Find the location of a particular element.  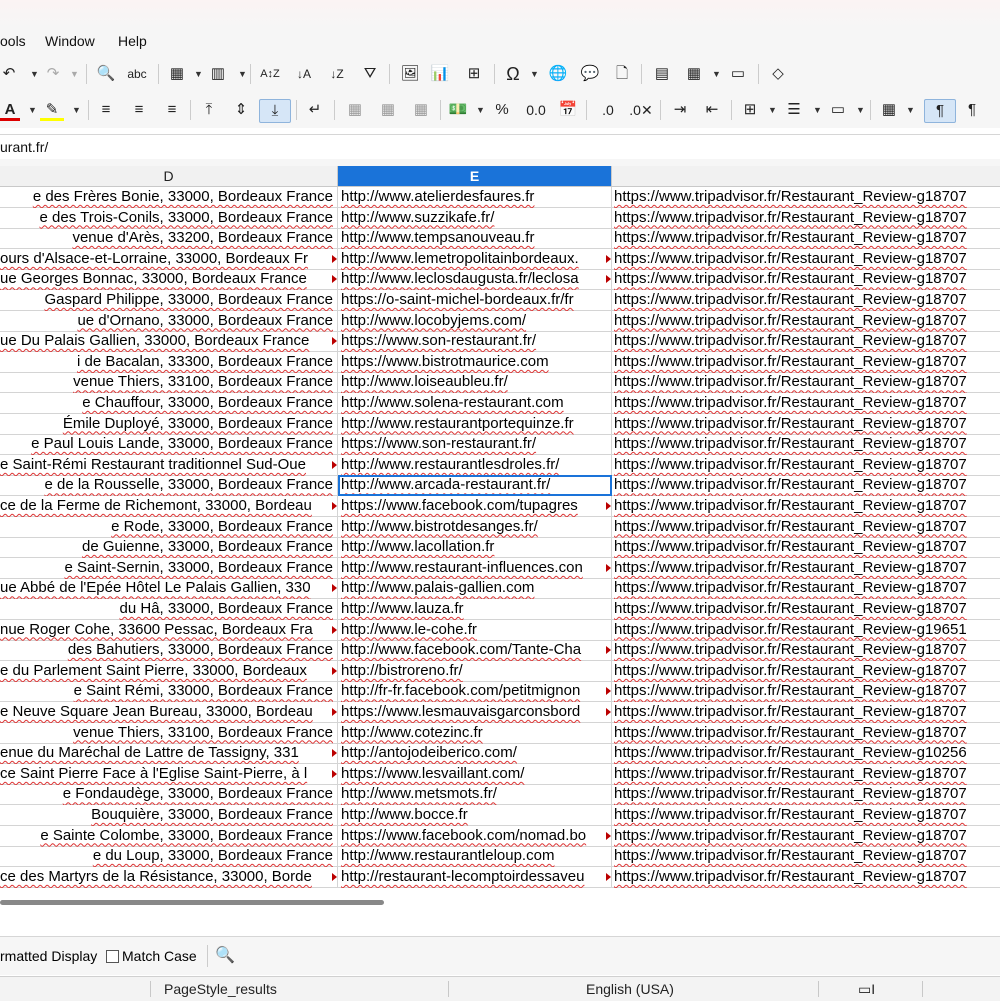

number-format-icon: 0.0 is located at coordinates (536, 110).